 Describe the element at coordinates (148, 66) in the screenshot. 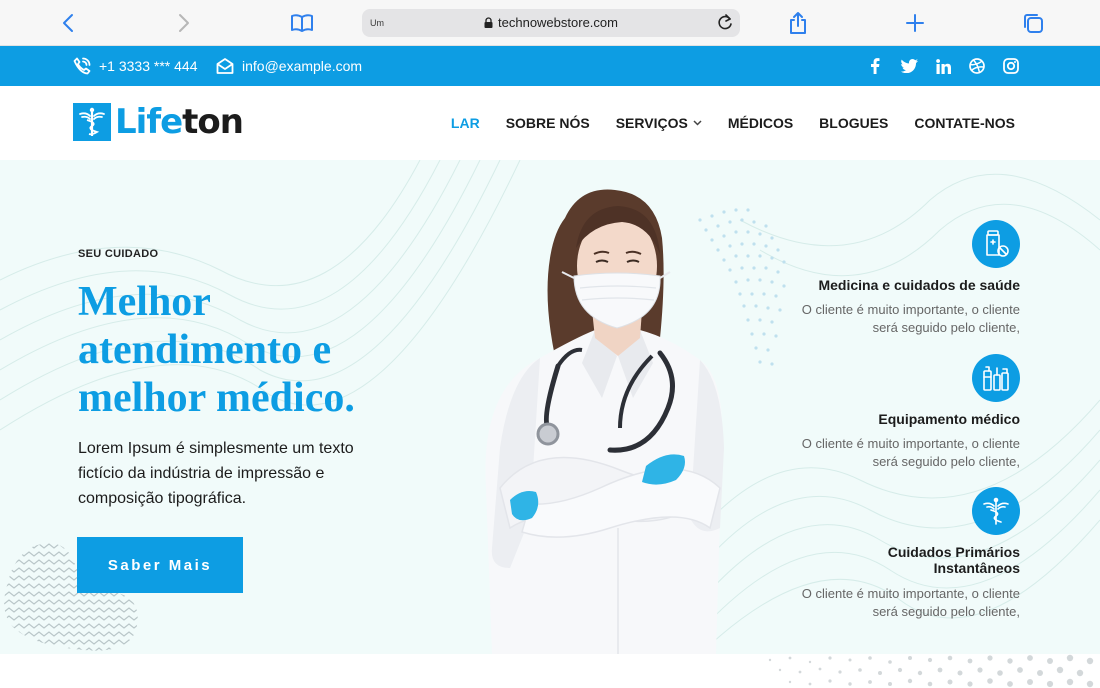

I see `phone-number: +1 3333 *** 444` at that location.